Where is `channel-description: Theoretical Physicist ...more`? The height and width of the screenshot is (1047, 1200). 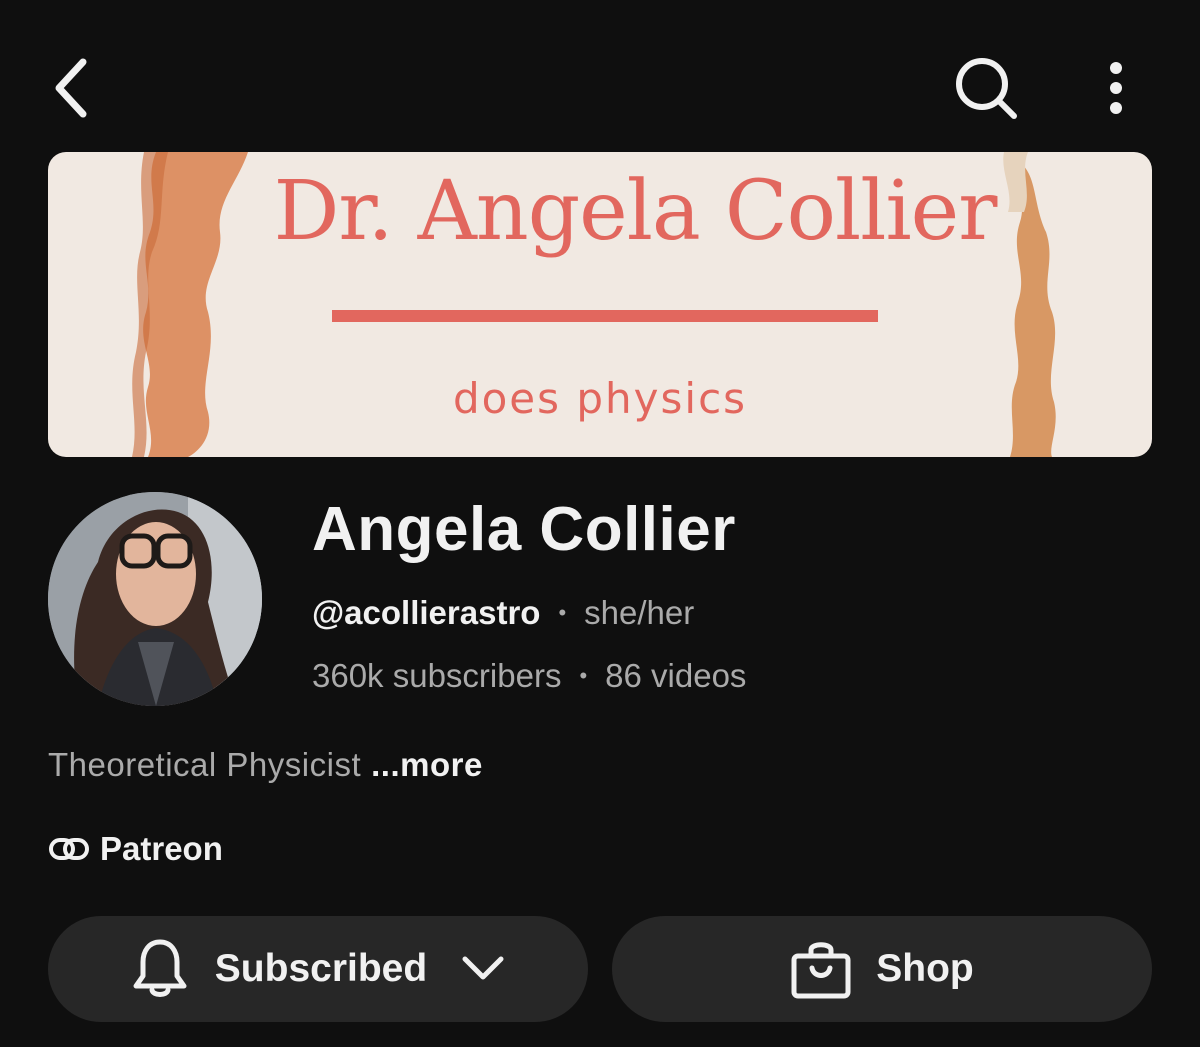
channel-description: Theoretical Physicist ...more is located at coordinates (265, 765).